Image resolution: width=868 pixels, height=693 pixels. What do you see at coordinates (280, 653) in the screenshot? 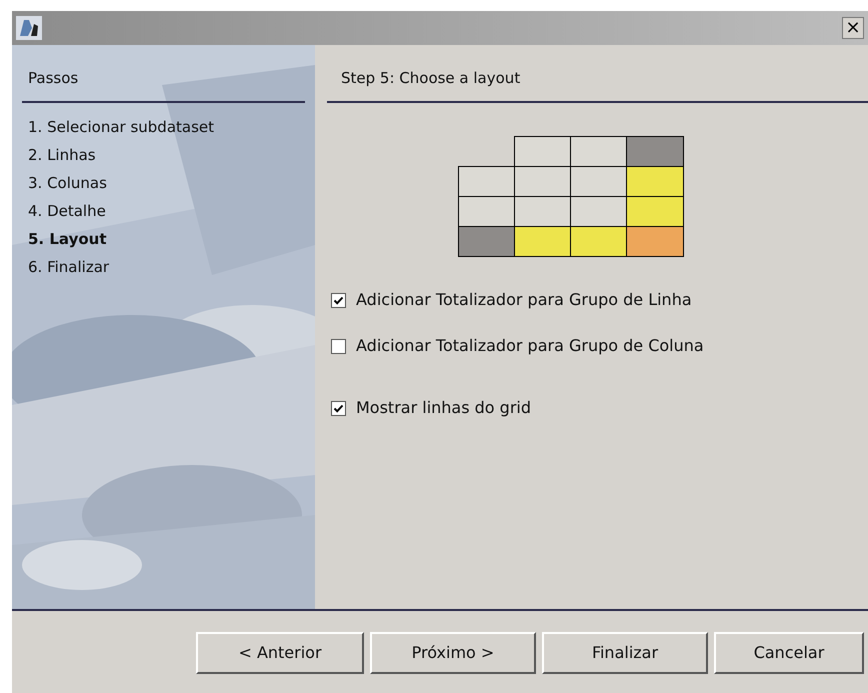
I see `wizard-button: < Anterior` at bounding box center [280, 653].